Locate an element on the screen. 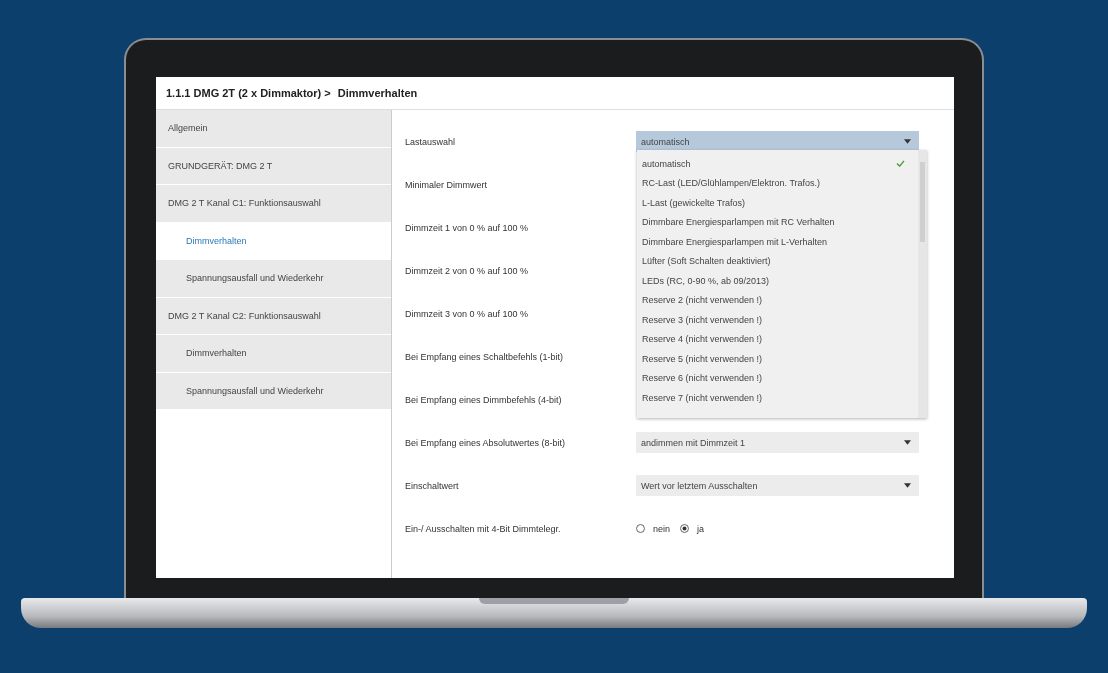 The width and height of the screenshot is (1108, 673). radio-label: nein is located at coordinates (661, 528).